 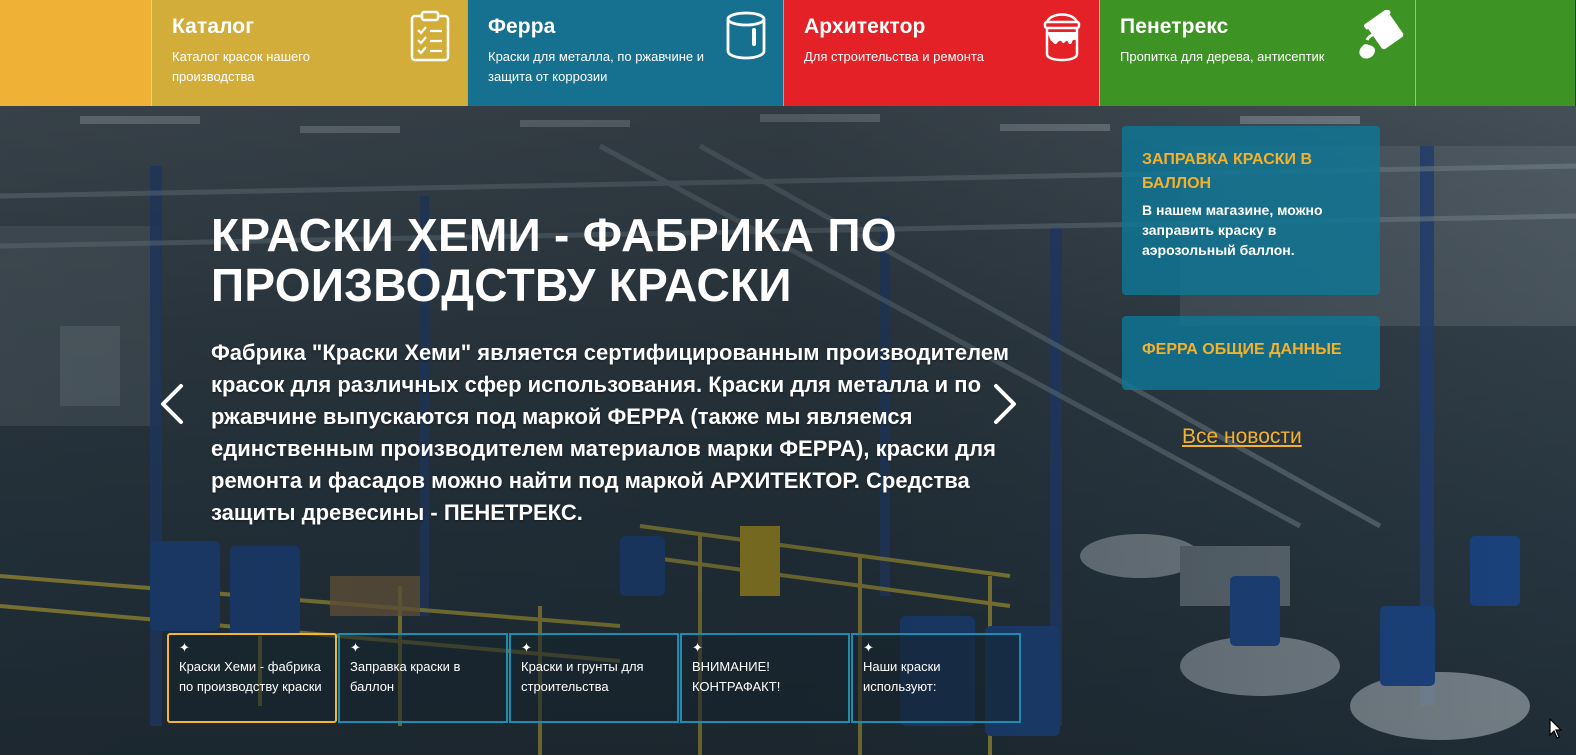 What do you see at coordinates (1242, 349) in the screenshot?
I see `news-title: ФЕРРА ОБЩИЕ ДАННЫЕ` at bounding box center [1242, 349].